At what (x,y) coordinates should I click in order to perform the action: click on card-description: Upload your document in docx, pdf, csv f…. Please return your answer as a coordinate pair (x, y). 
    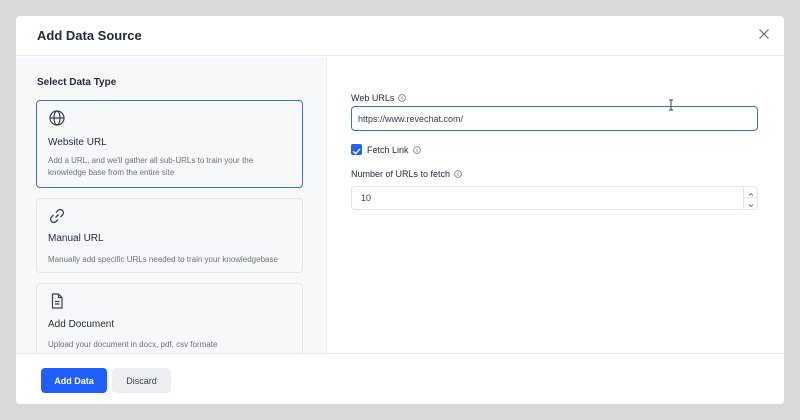
    Looking at the image, I should click on (133, 344).